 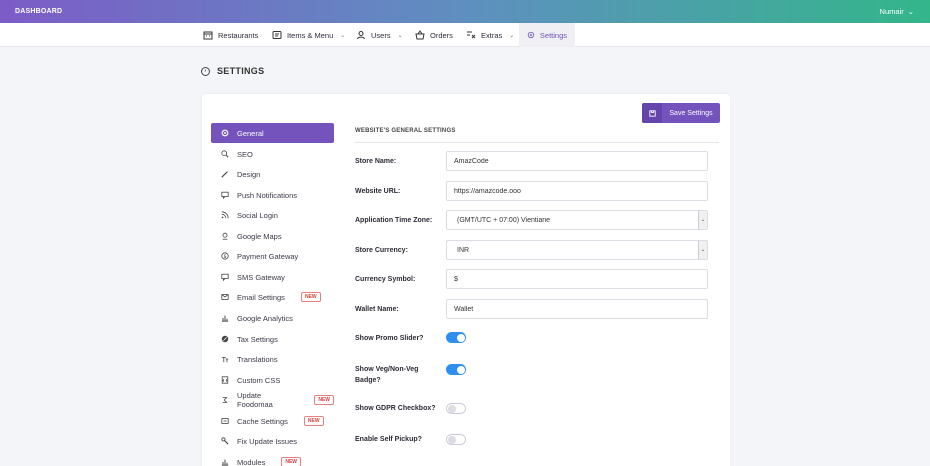 What do you see at coordinates (272, 133) in the screenshot?
I see `sidebar-item-general: General` at bounding box center [272, 133].